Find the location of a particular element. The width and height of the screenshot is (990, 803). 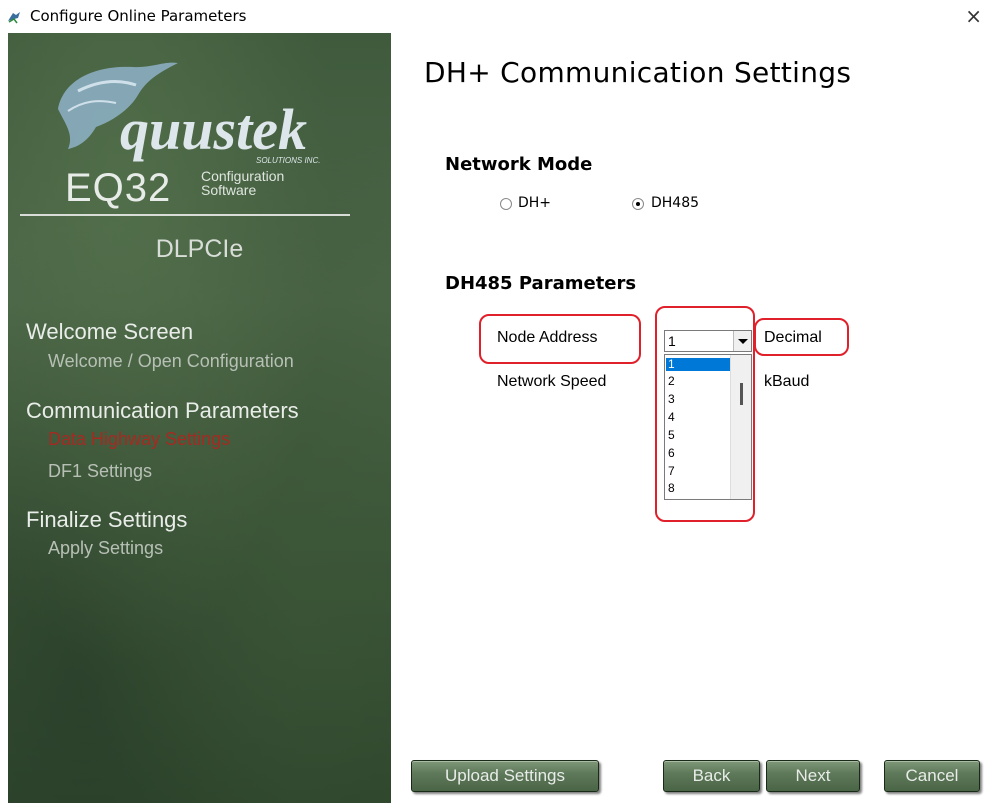

dropdown-option: 5 is located at coordinates (698, 435).